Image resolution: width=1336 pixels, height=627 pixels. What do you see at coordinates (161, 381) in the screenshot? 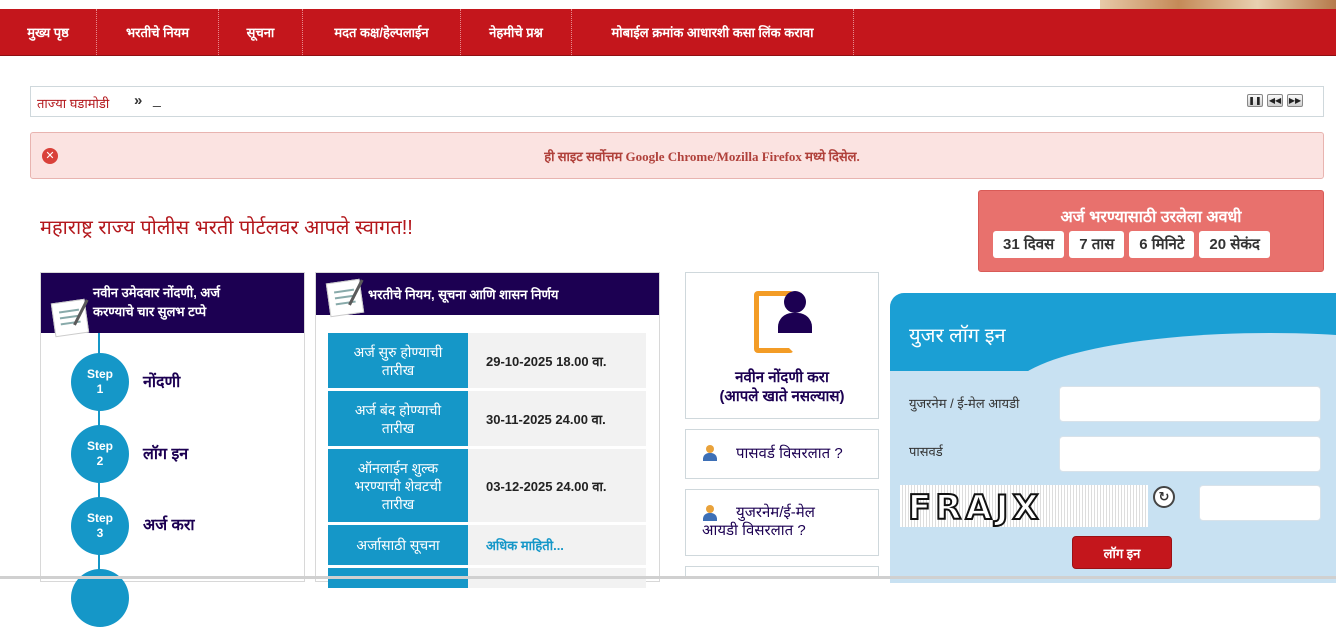
I see `step-1-label: नोंदणी` at bounding box center [161, 381].